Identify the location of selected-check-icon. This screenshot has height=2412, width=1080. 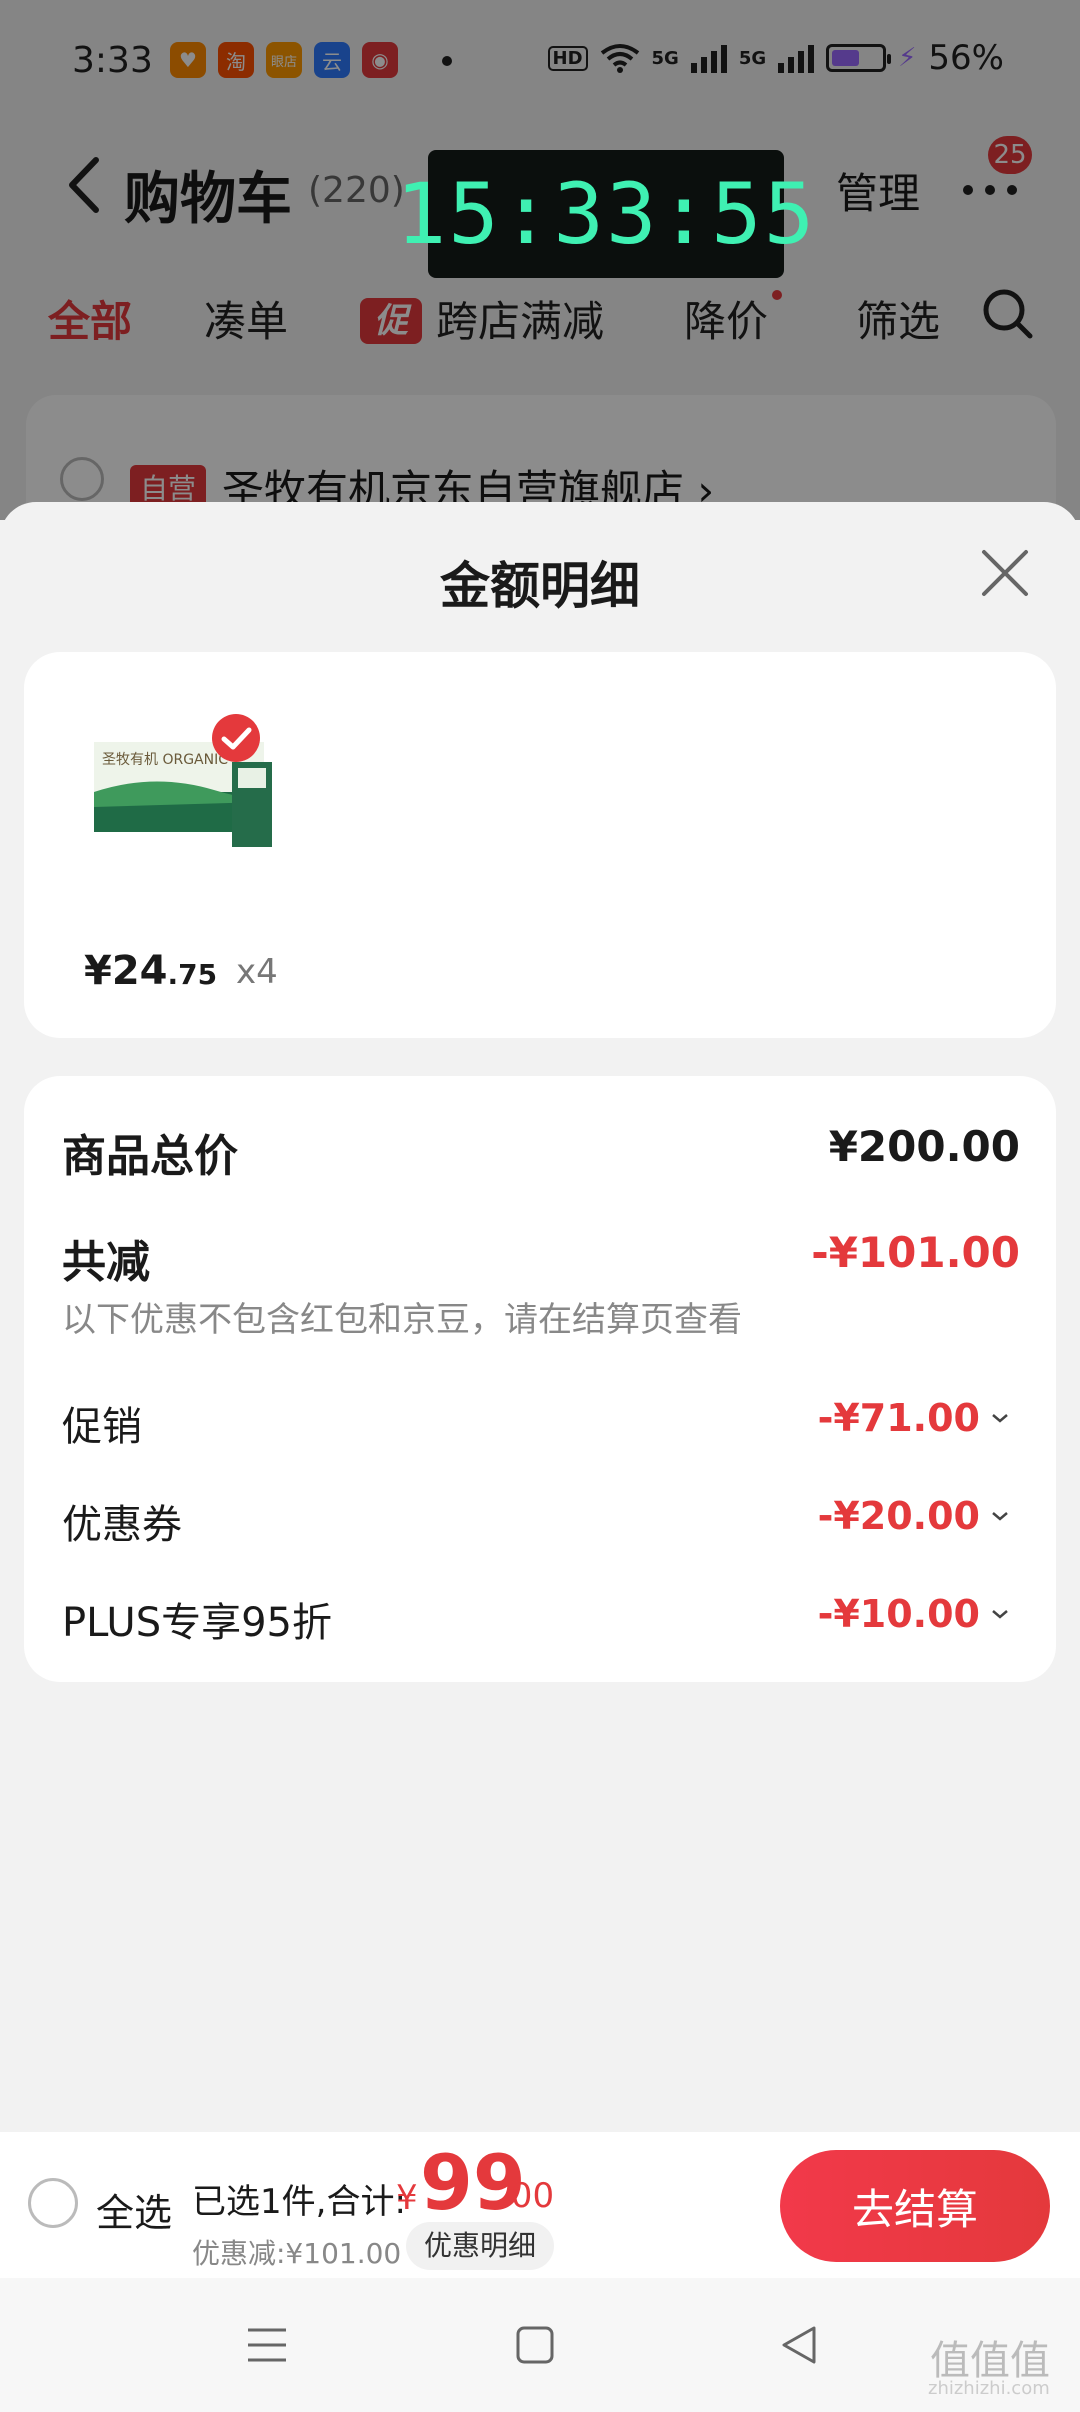
(236, 738).